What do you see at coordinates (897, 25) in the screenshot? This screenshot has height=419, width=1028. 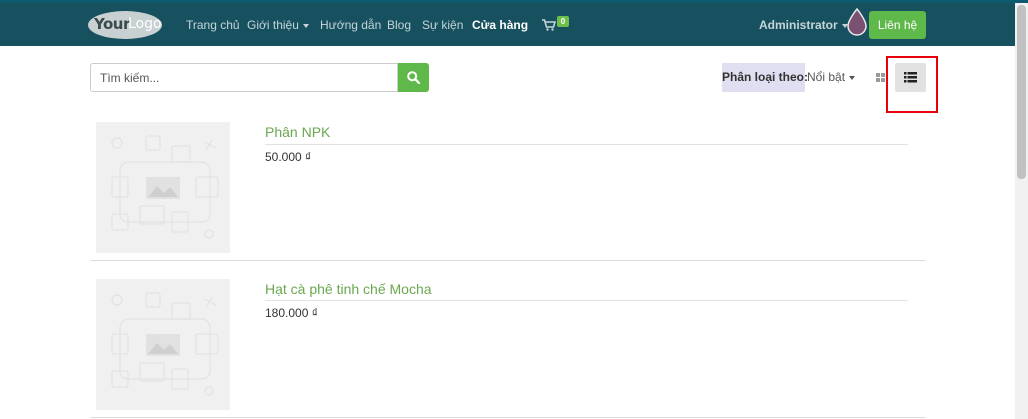 I see `contact-button: Liên hệ` at bounding box center [897, 25].